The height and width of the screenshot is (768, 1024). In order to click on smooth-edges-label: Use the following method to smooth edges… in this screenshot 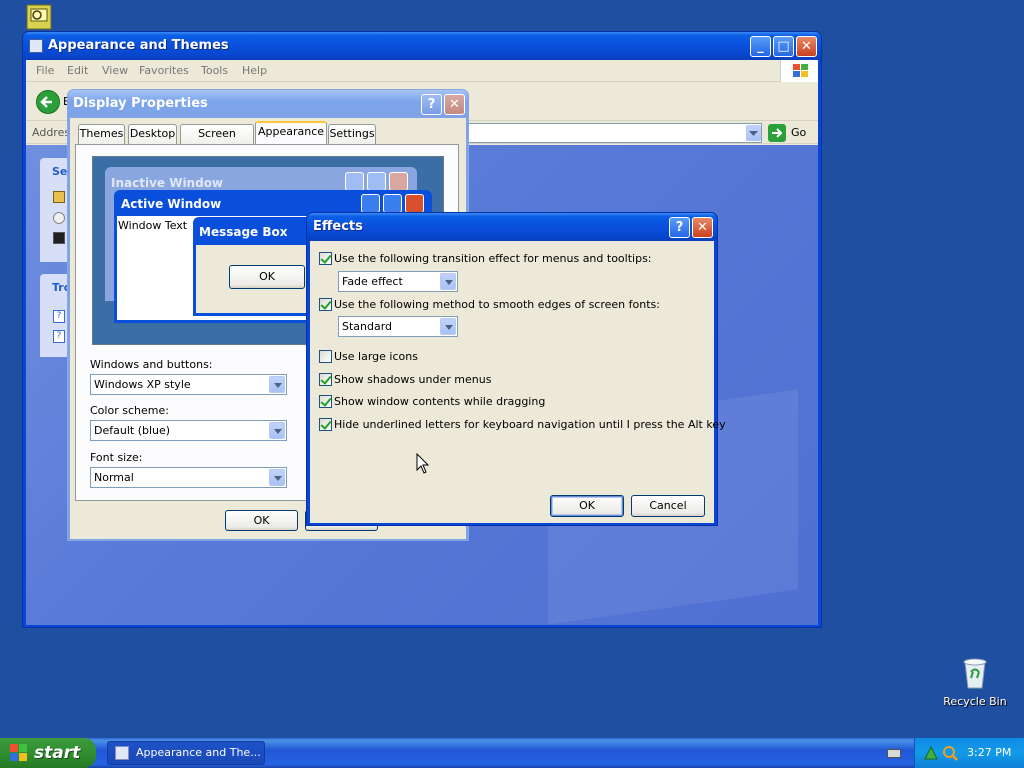, I will do `click(497, 304)`.